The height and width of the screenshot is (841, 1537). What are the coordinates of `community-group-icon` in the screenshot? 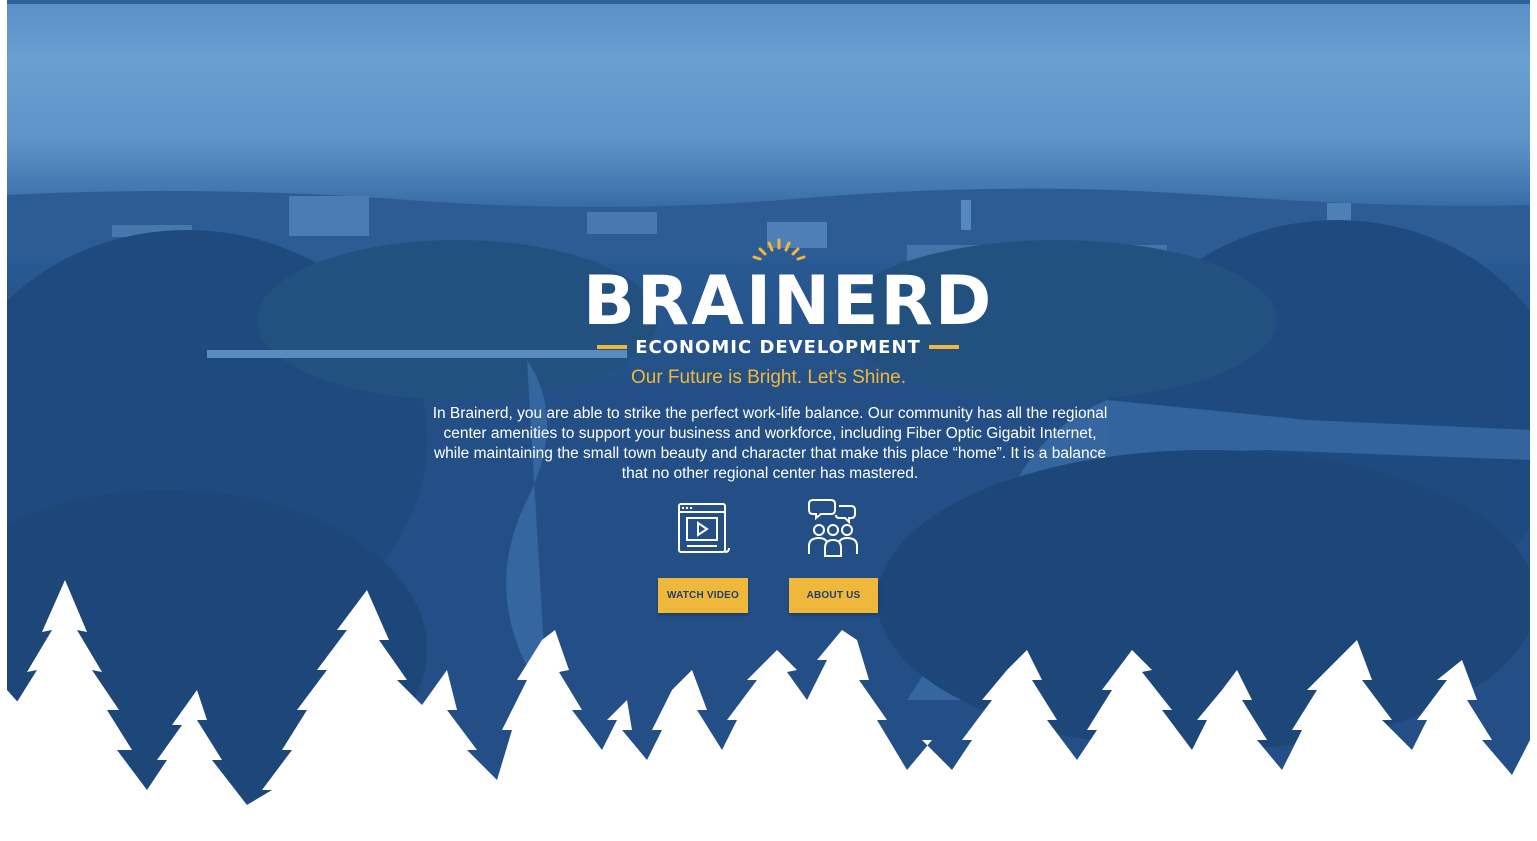 It's located at (833, 529).